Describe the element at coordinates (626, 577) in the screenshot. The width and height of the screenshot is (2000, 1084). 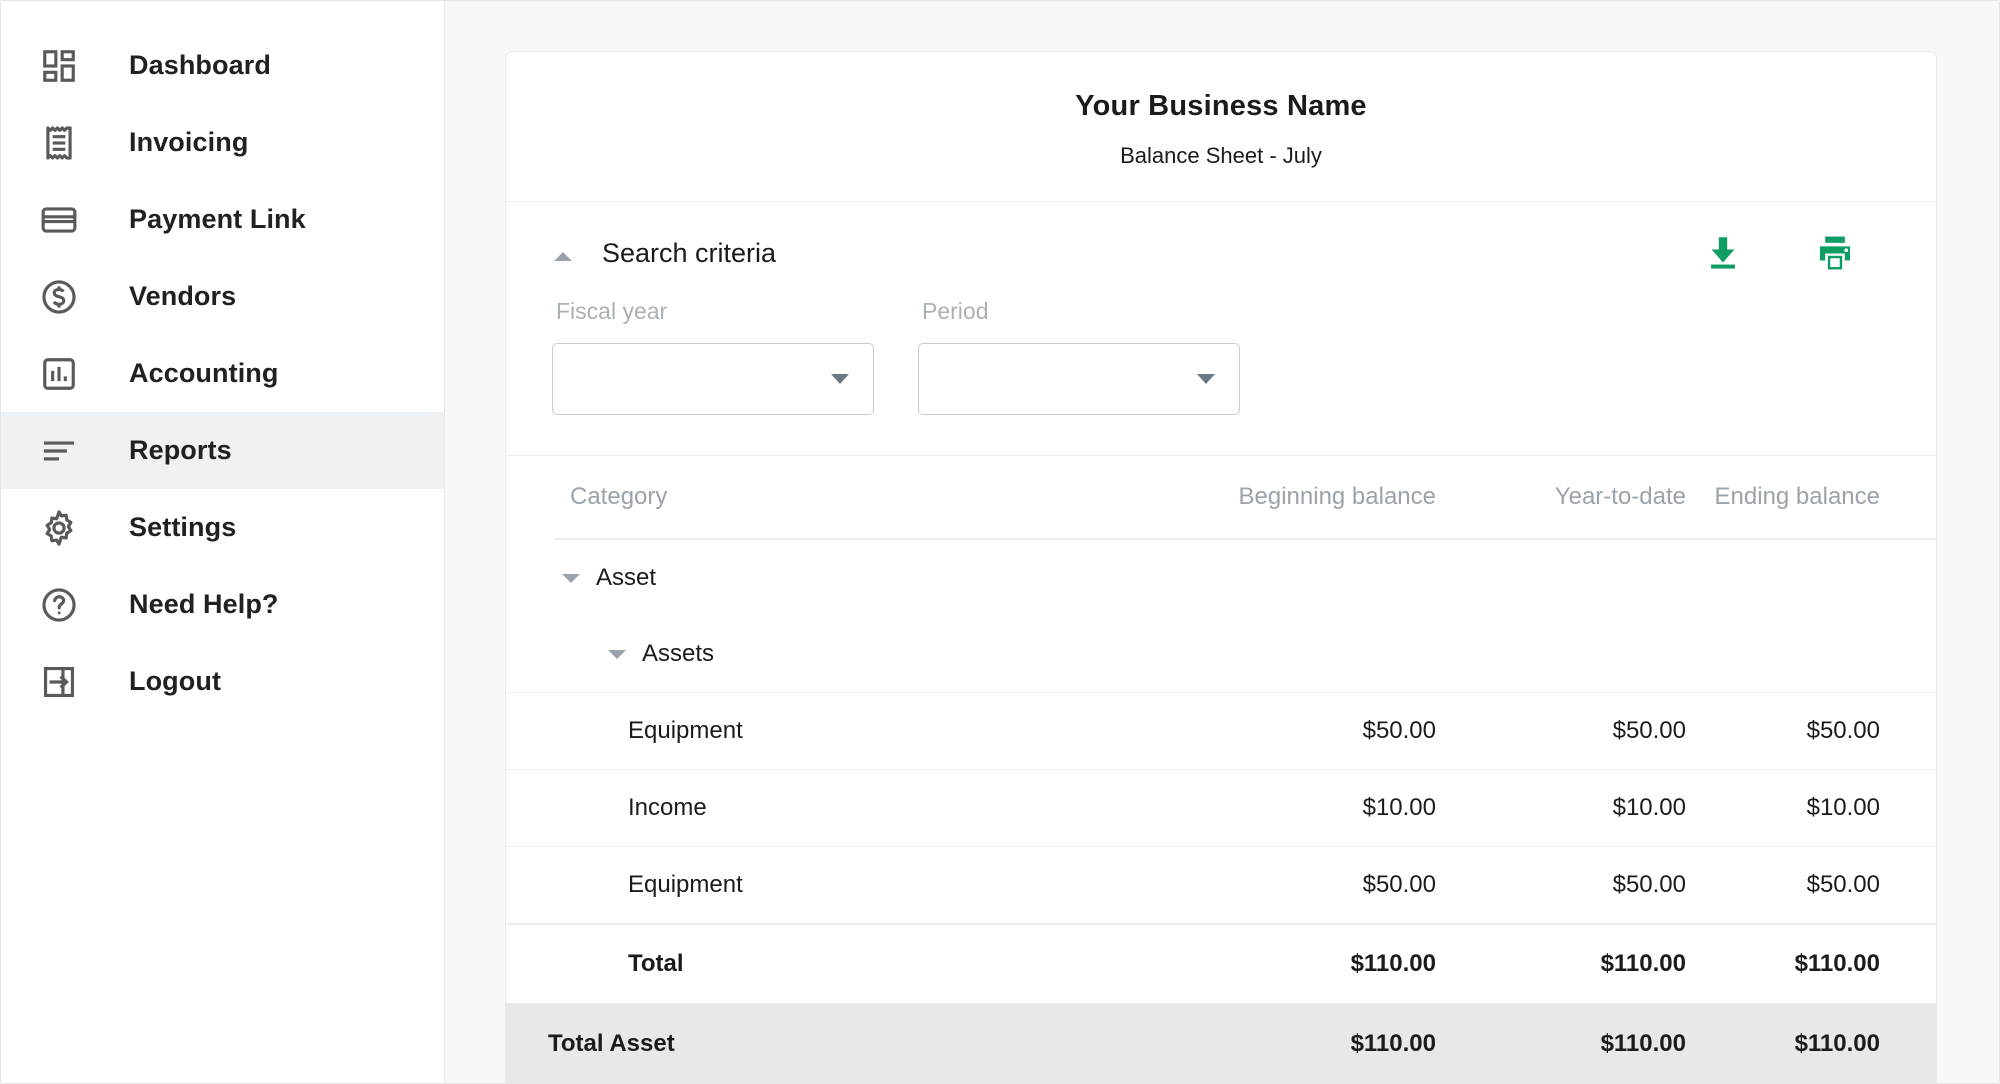
I see `group-label: Asset` at that location.